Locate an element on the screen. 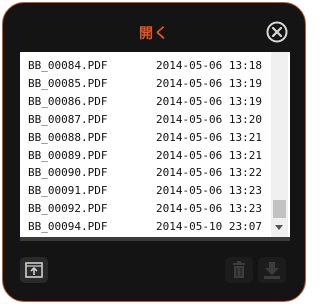  file-row: BB_00094.PDF 2014-05-10 23:07 is located at coordinates (145, 227).